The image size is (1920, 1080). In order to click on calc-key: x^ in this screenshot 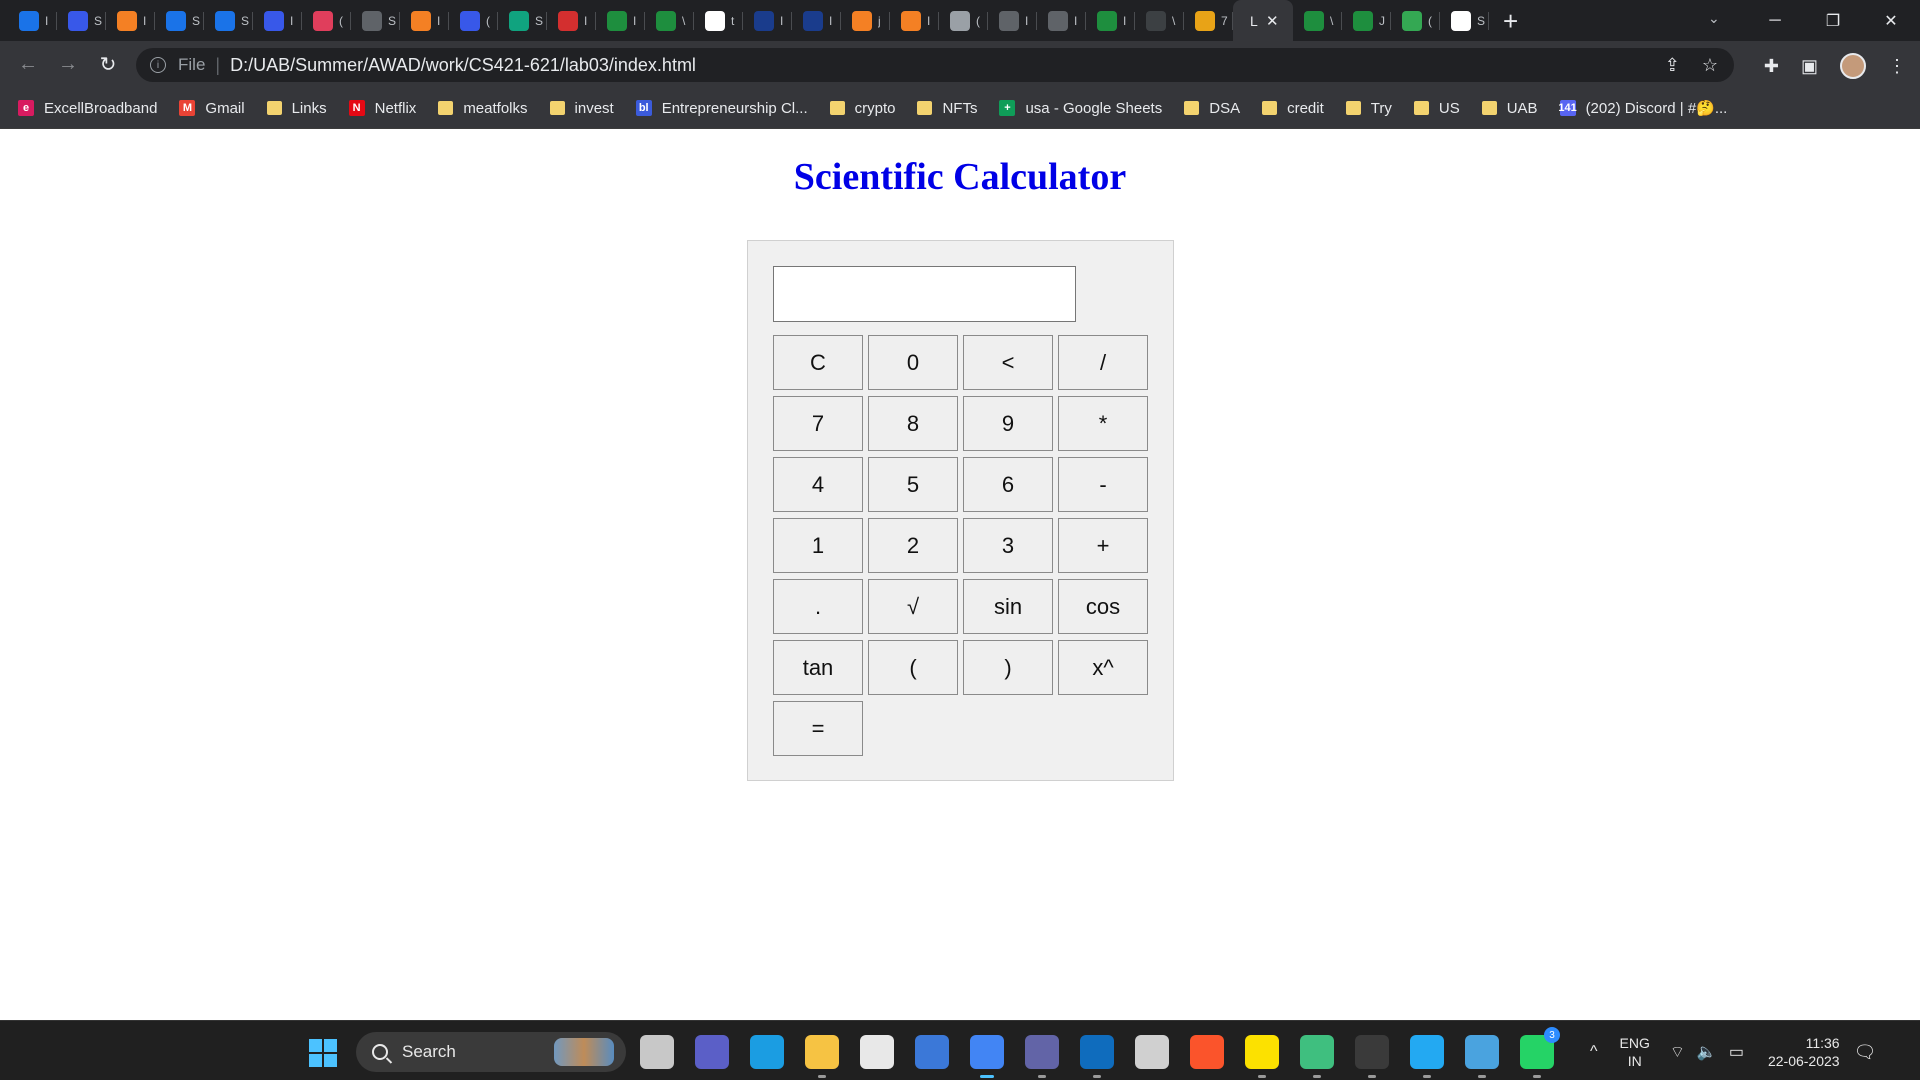, I will do `click(1103, 667)`.